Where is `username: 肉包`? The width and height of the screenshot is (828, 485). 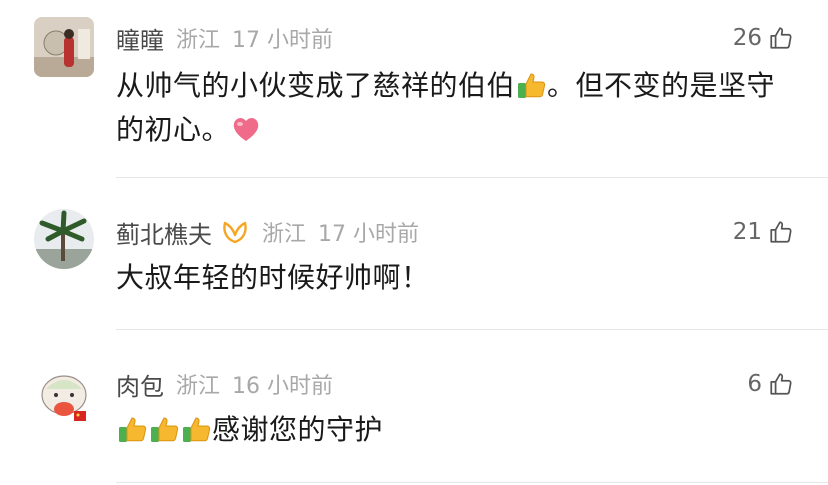
username: 肉包 is located at coordinates (140, 384).